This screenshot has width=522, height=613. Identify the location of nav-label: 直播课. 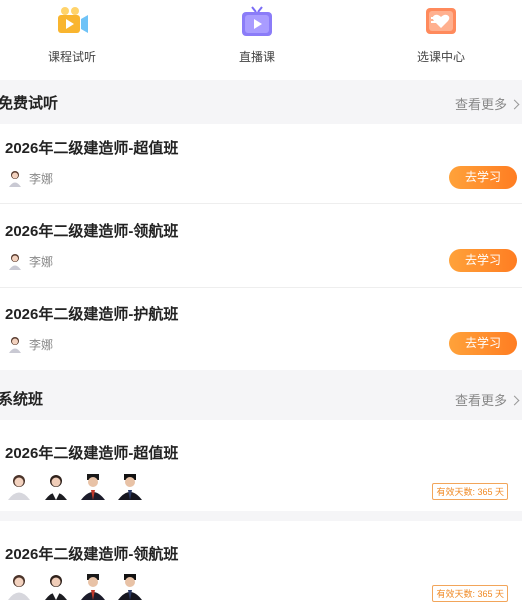
(256, 57).